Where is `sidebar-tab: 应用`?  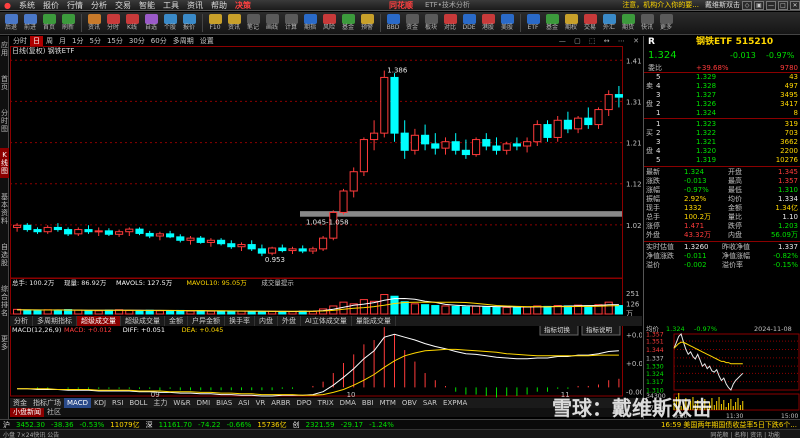 sidebar-tab: 应用 is located at coordinates (4, 49).